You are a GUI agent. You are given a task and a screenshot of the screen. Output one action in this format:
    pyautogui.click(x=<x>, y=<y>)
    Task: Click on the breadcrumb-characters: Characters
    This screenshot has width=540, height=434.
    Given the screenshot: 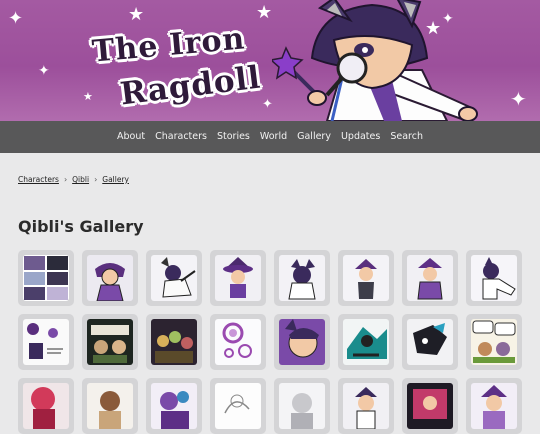 What is the action you would take?
    pyautogui.click(x=38, y=179)
    